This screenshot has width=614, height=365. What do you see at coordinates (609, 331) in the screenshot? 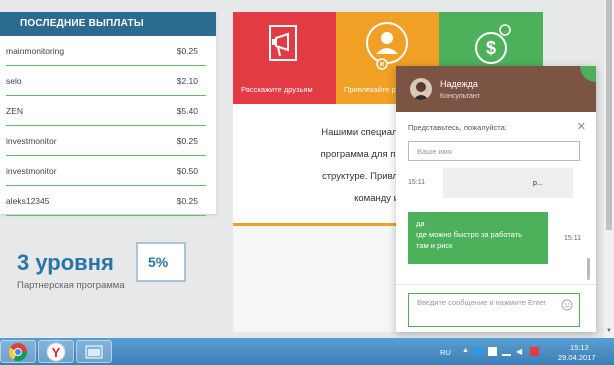
I see `scroll-down-icon: ▼` at bounding box center [609, 331].